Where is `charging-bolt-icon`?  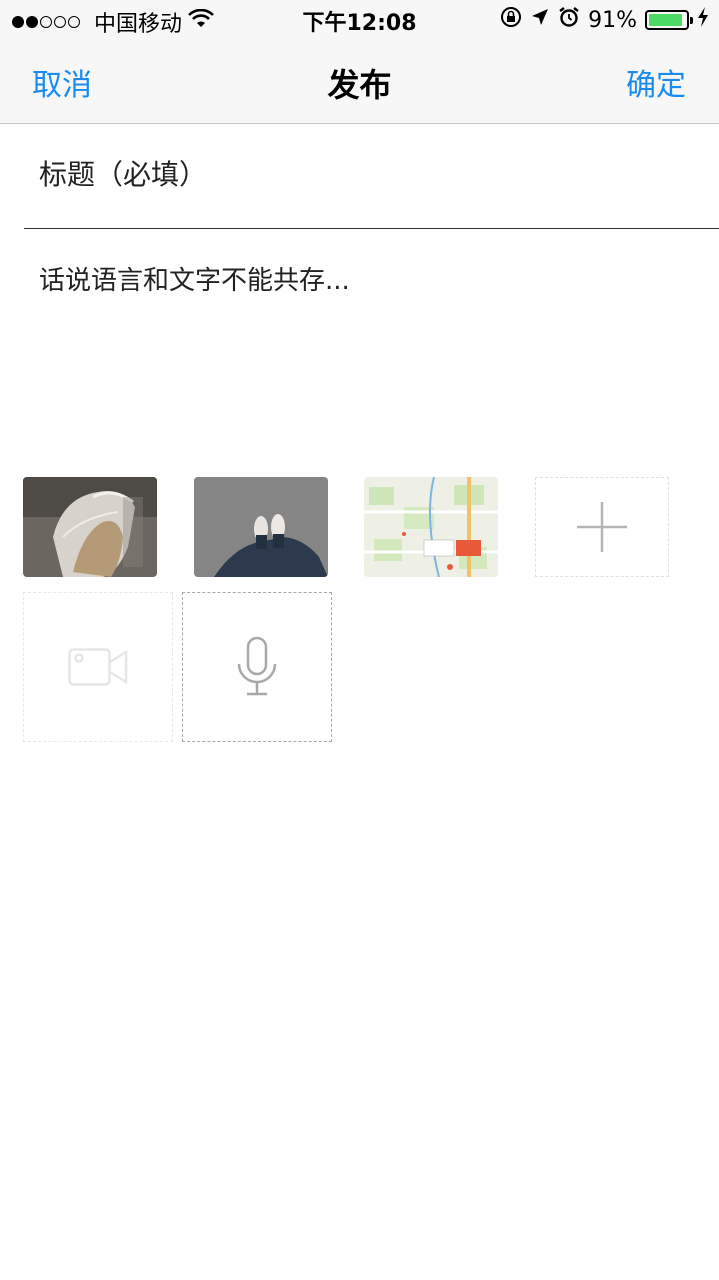
charging-bolt-icon is located at coordinates (703, 20).